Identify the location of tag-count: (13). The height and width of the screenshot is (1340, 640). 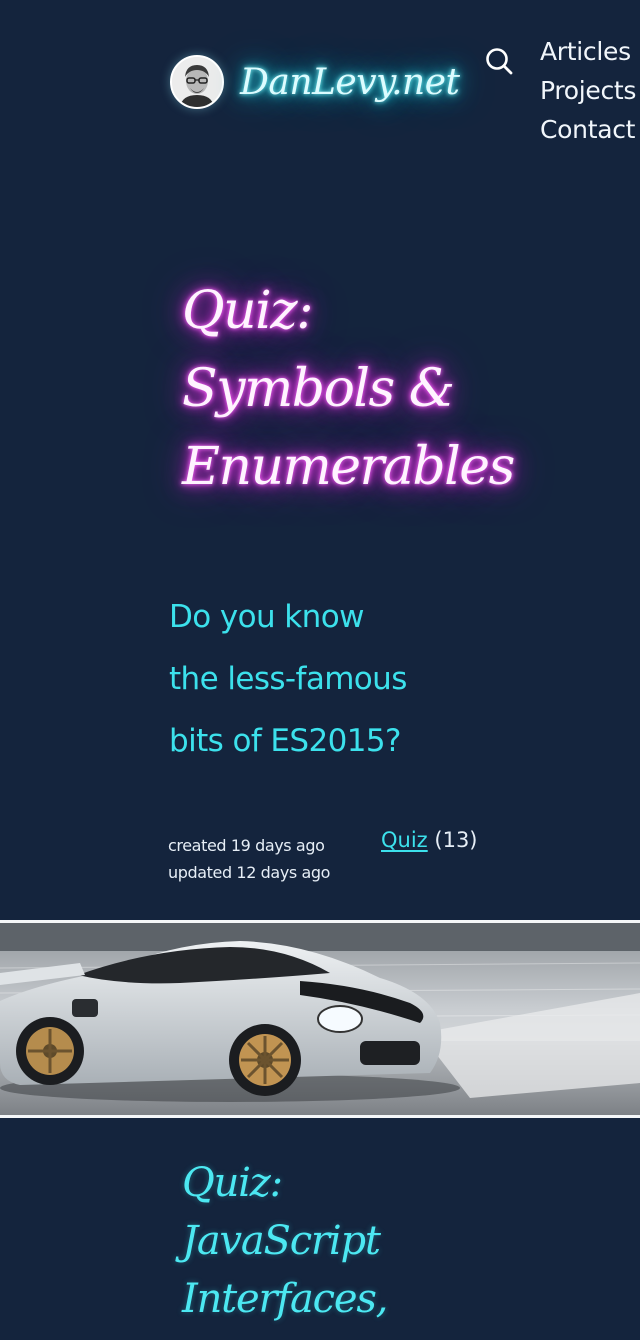
(456, 840).